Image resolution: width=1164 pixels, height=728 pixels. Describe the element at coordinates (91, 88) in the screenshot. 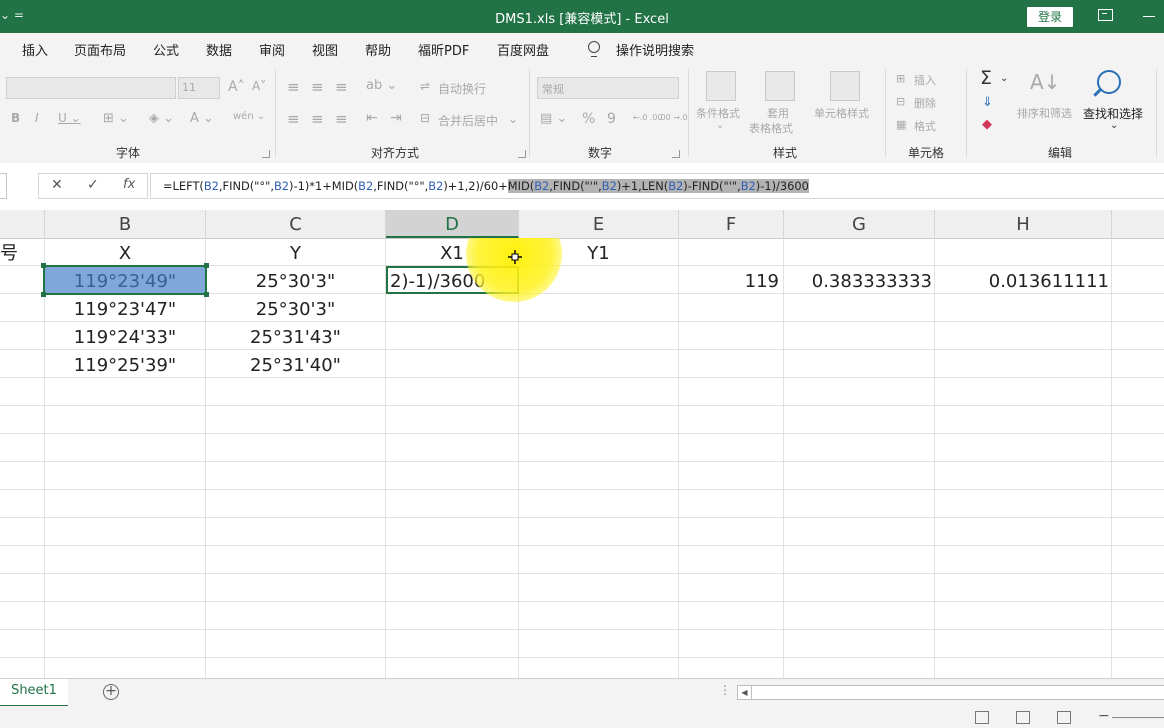

I see `font-name-select` at that location.